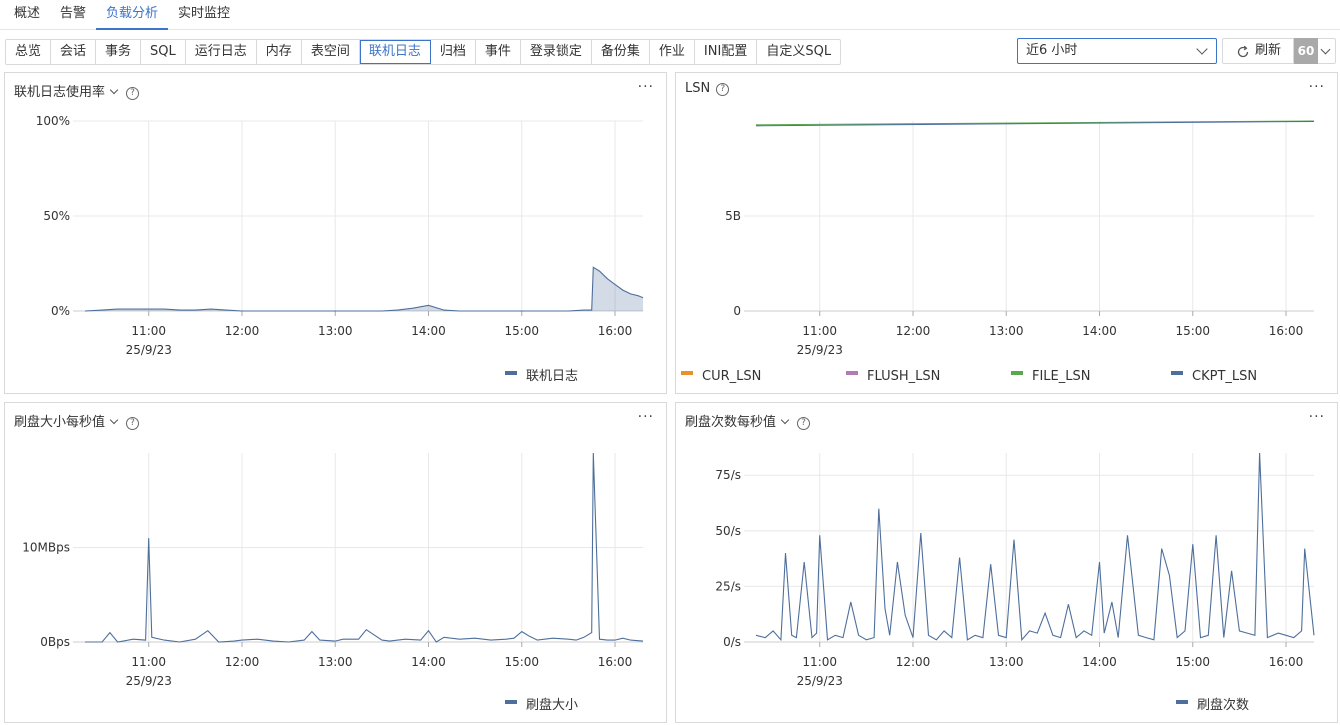 Image resolution: width=1340 pixels, height=725 pixels. I want to click on subtab-memory: 内存, so click(279, 52).